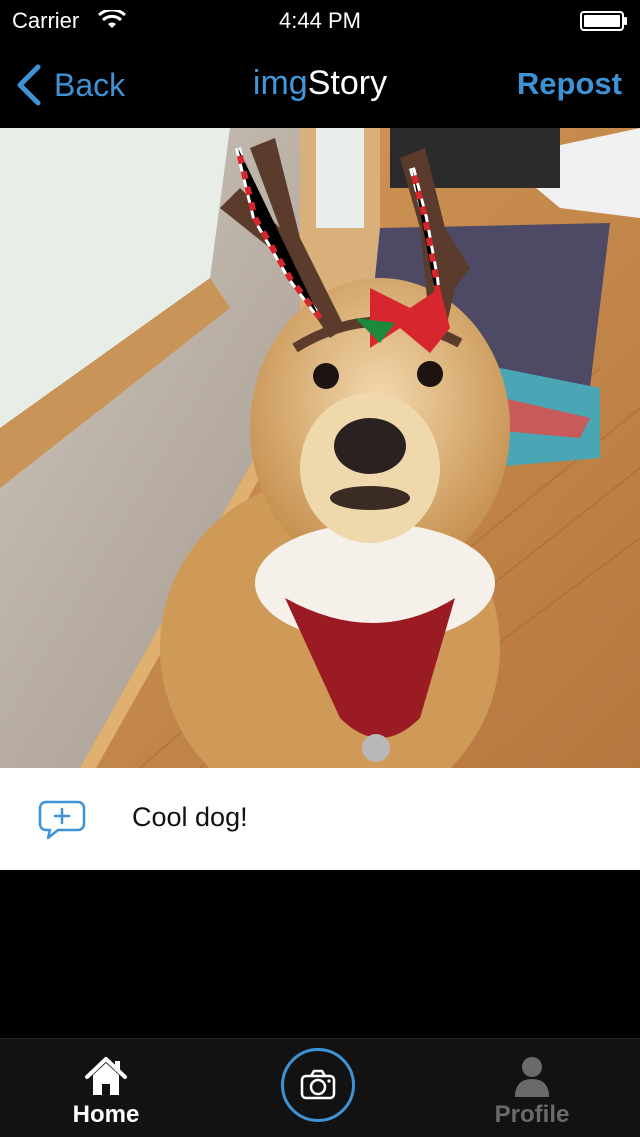 Image resolution: width=640 pixels, height=1137 pixels. I want to click on navigation-bar: Back imgStory Repost, so click(320, 84).